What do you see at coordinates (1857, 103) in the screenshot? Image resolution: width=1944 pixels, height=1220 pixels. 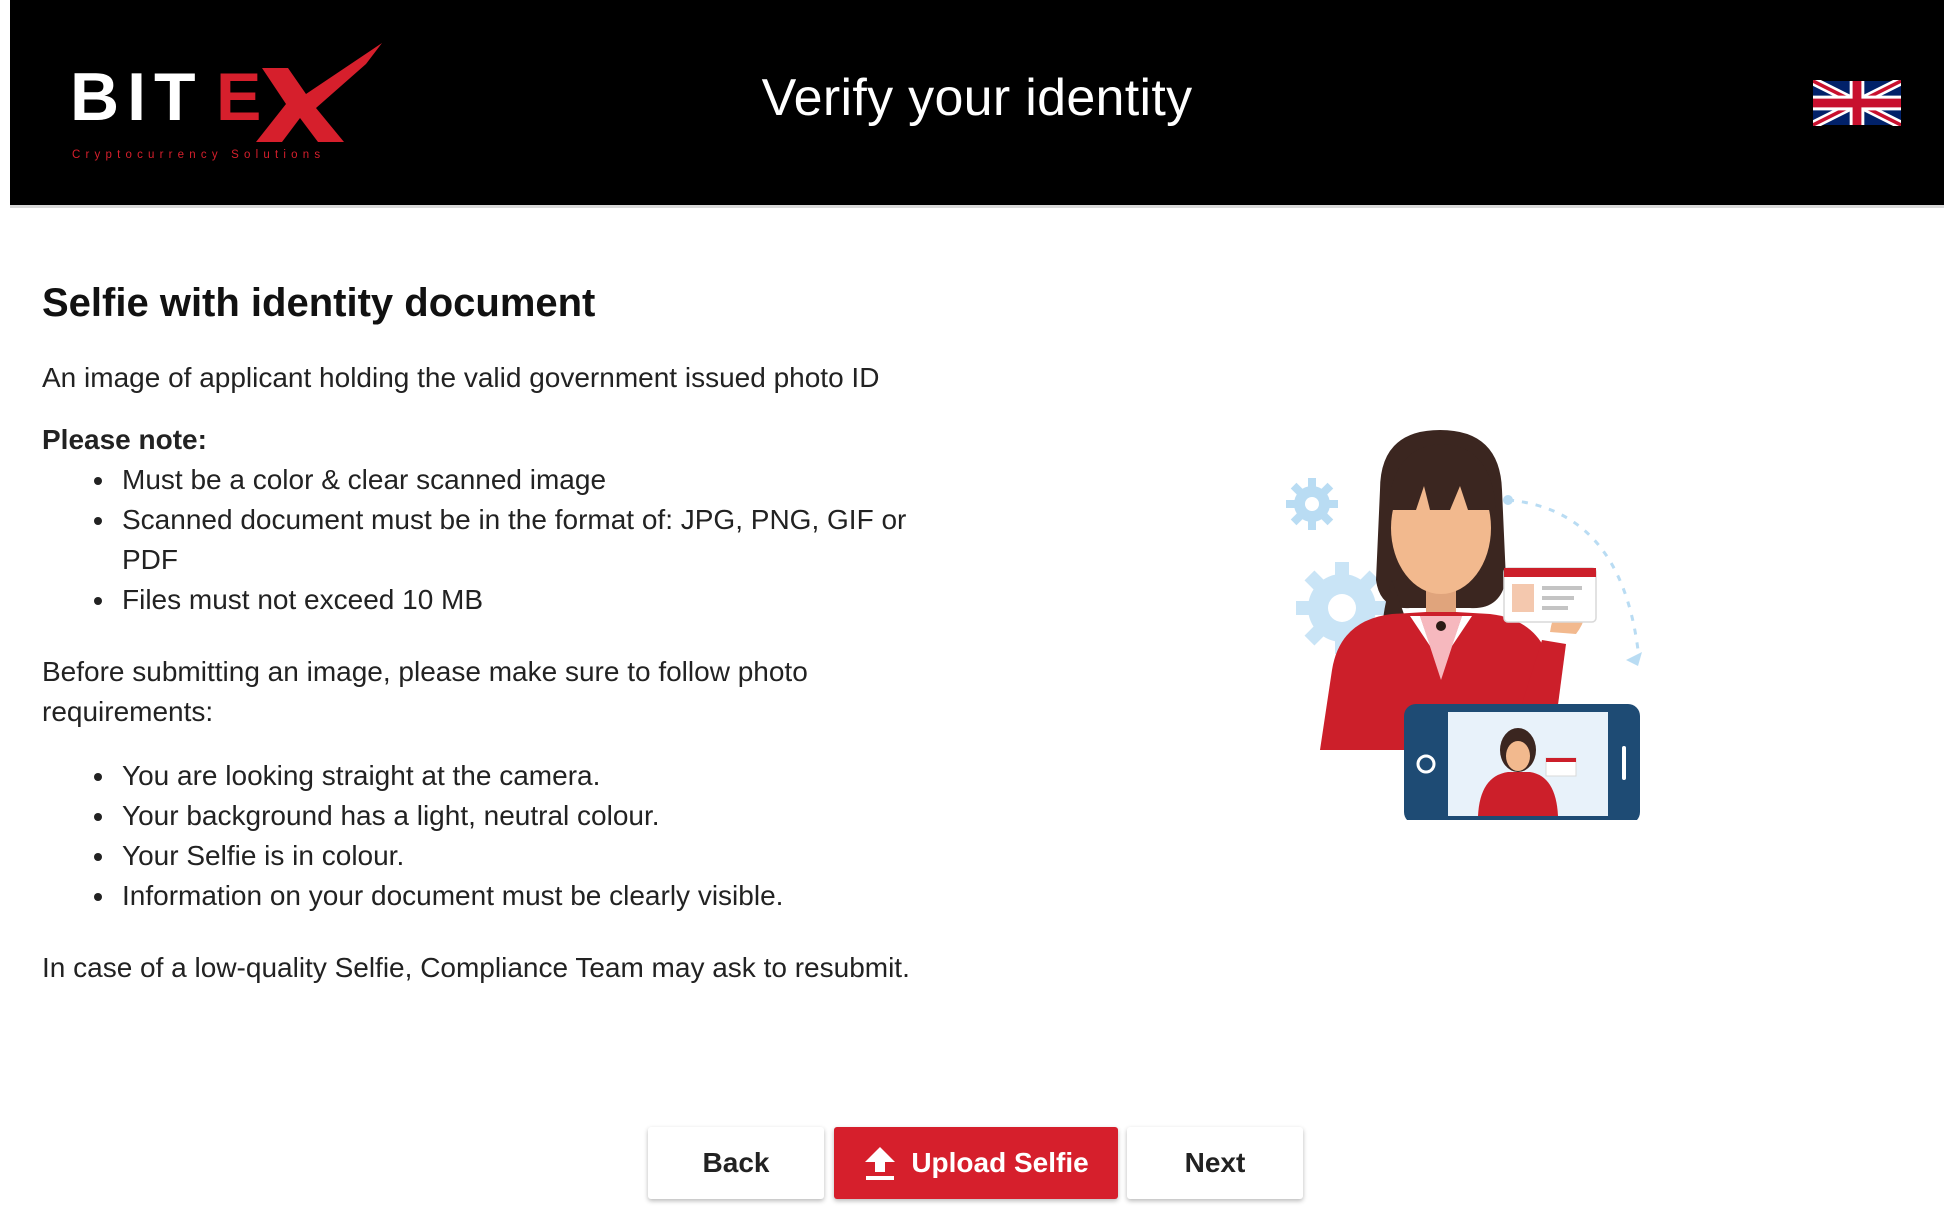 I see `uk-flag-icon` at bounding box center [1857, 103].